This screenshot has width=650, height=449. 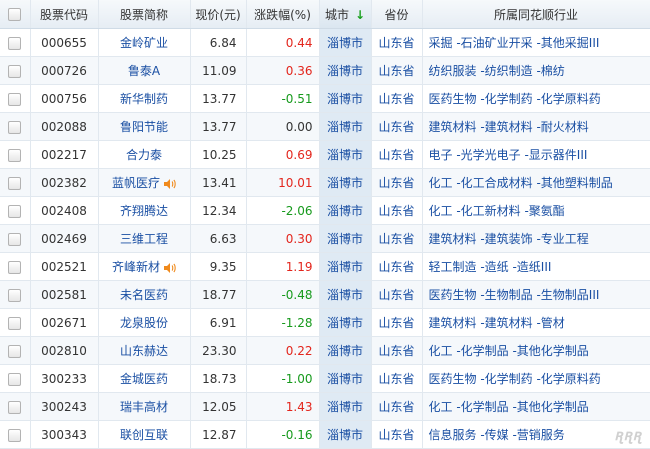 What do you see at coordinates (144, 127) in the screenshot?
I see `stock-name-link: 鲁阳节能` at bounding box center [144, 127].